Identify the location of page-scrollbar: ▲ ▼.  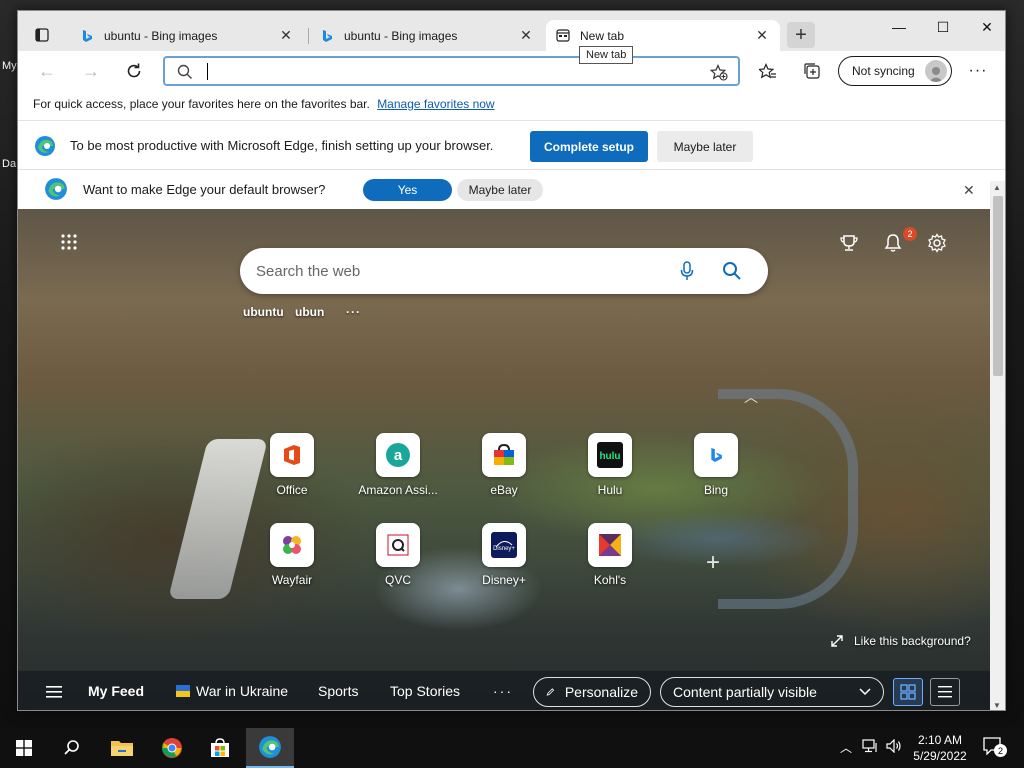
(997, 445).